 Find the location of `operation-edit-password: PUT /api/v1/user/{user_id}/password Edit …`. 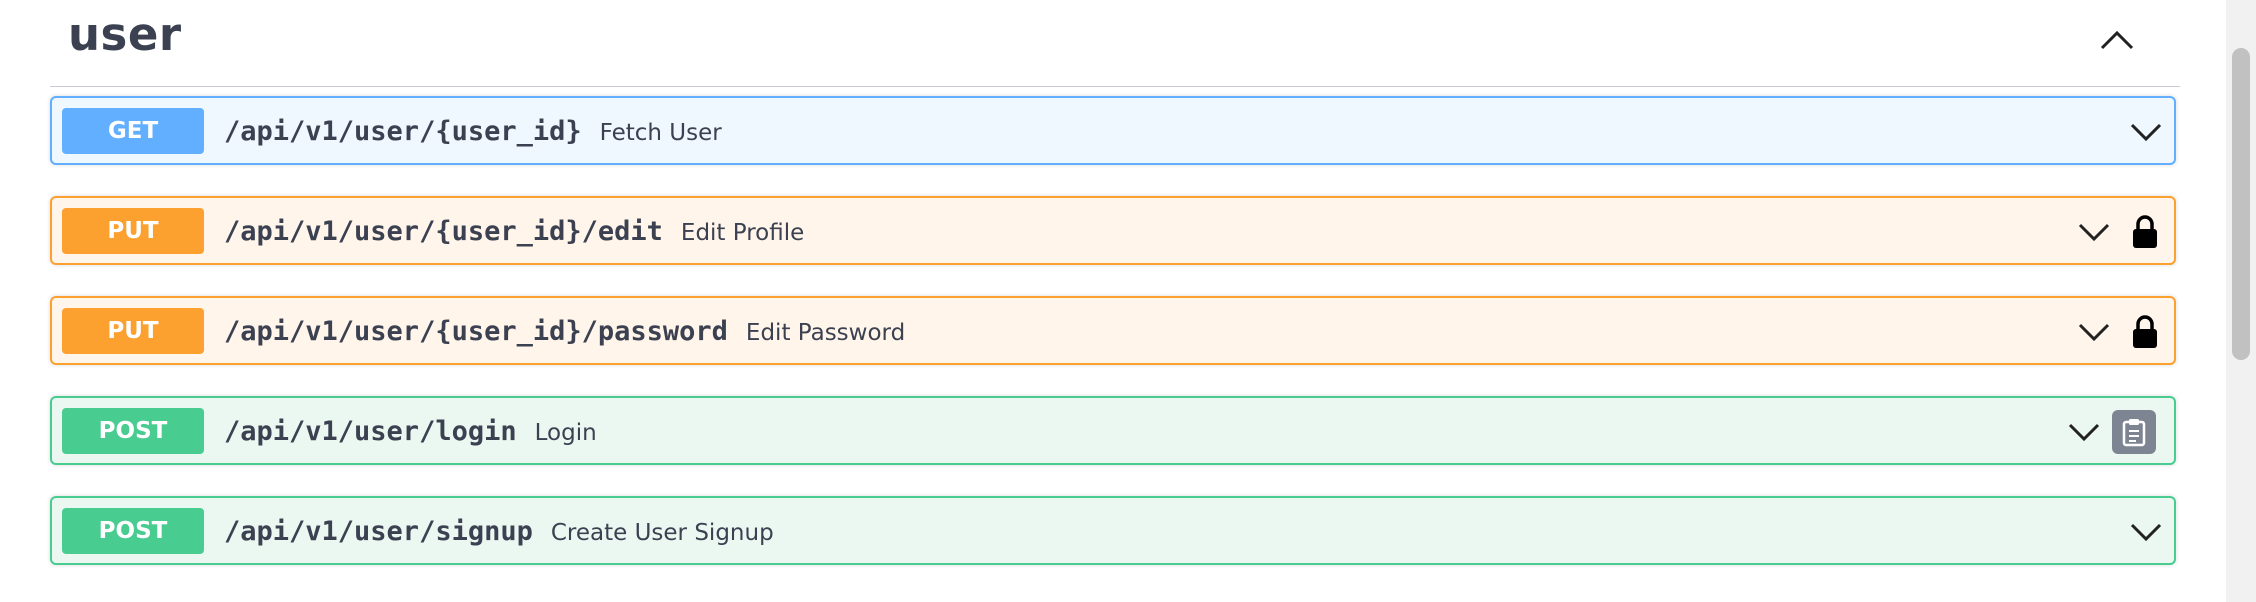

operation-edit-password: PUT /api/v1/user/{user_id}/password Edit … is located at coordinates (1113, 330).